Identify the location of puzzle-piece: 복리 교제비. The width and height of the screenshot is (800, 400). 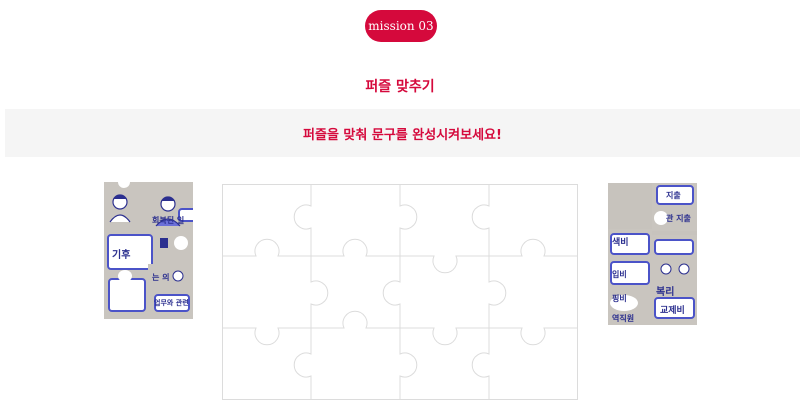
(674, 302).